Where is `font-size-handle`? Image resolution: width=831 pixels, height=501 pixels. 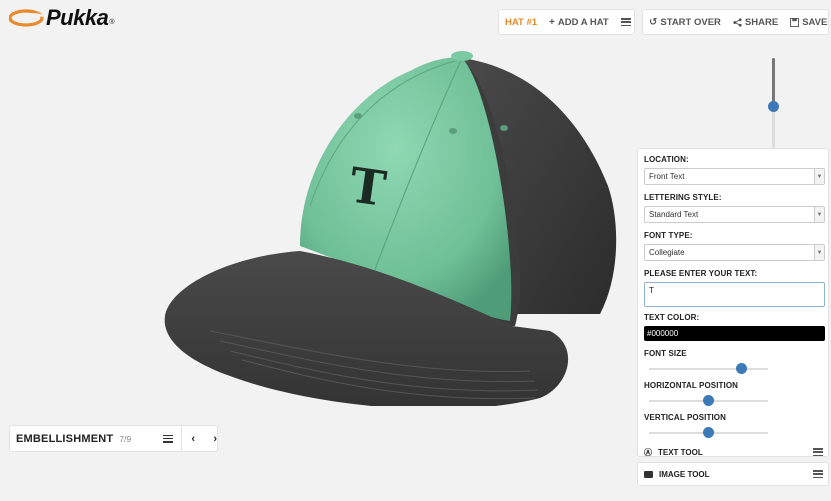 font-size-handle is located at coordinates (742, 368).